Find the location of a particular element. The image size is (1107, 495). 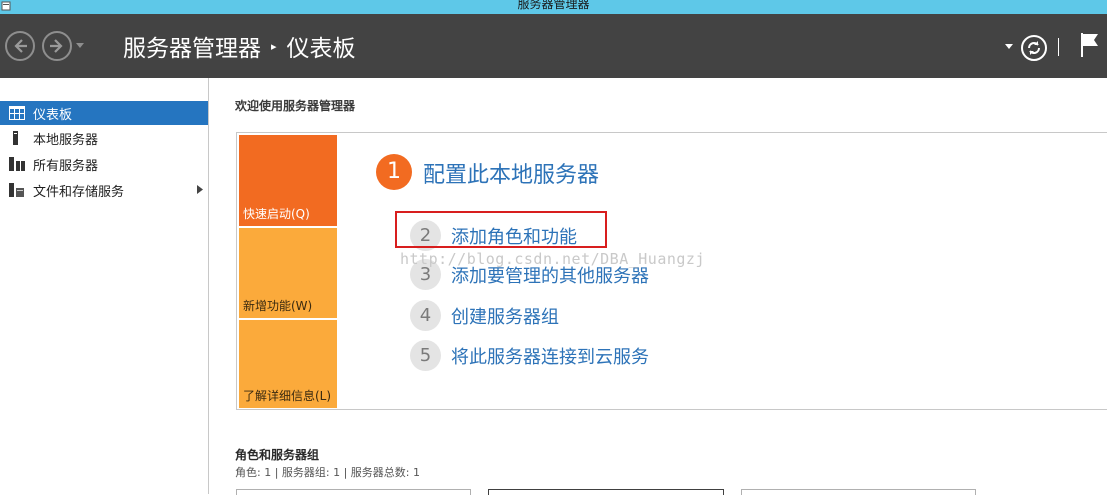

back-button is located at coordinates (20, 46).